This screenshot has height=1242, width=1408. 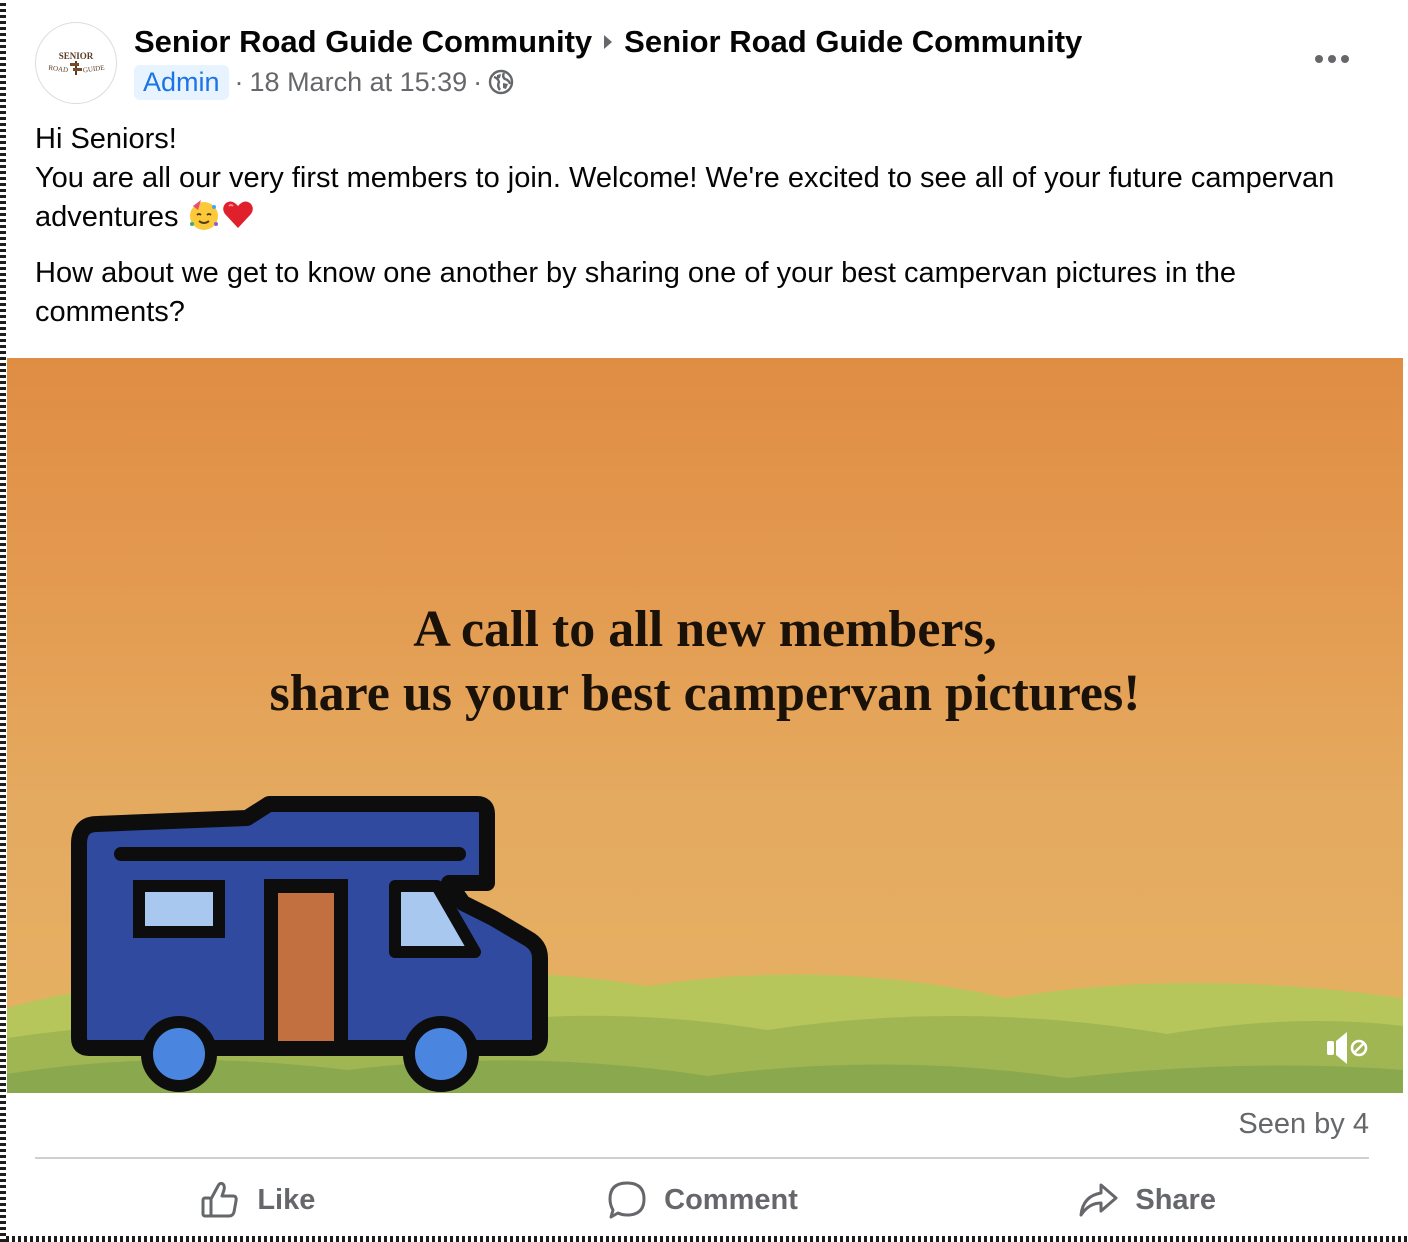 What do you see at coordinates (219, 1199) in the screenshot?
I see `thumbs-up-icon` at bounding box center [219, 1199].